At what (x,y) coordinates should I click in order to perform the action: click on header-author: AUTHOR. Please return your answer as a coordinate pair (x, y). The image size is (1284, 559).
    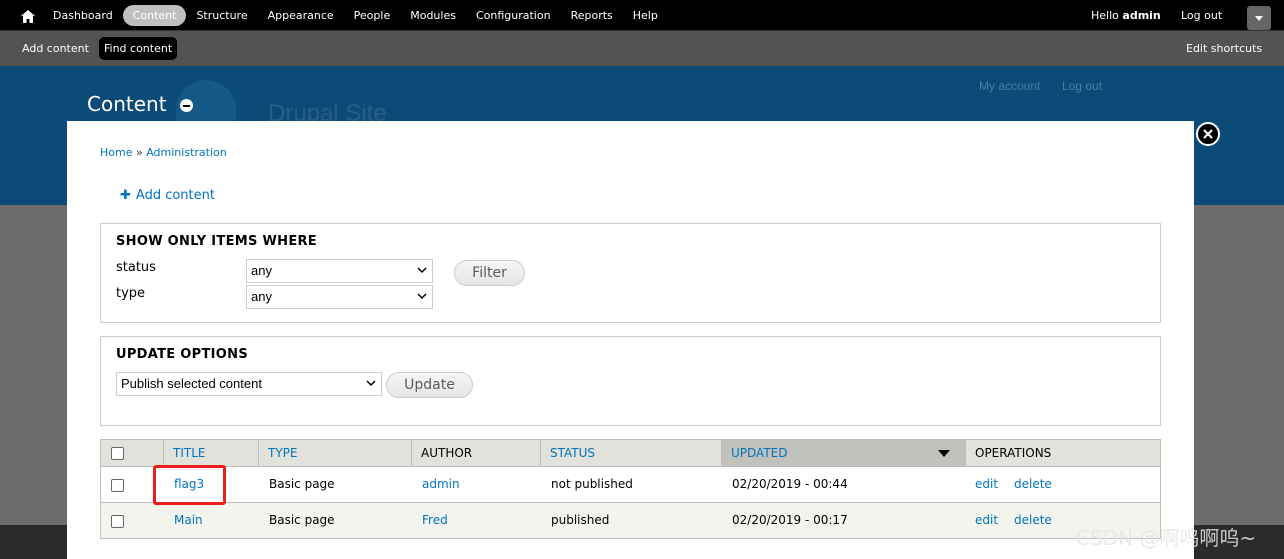
    Looking at the image, I should click on (476, 453).